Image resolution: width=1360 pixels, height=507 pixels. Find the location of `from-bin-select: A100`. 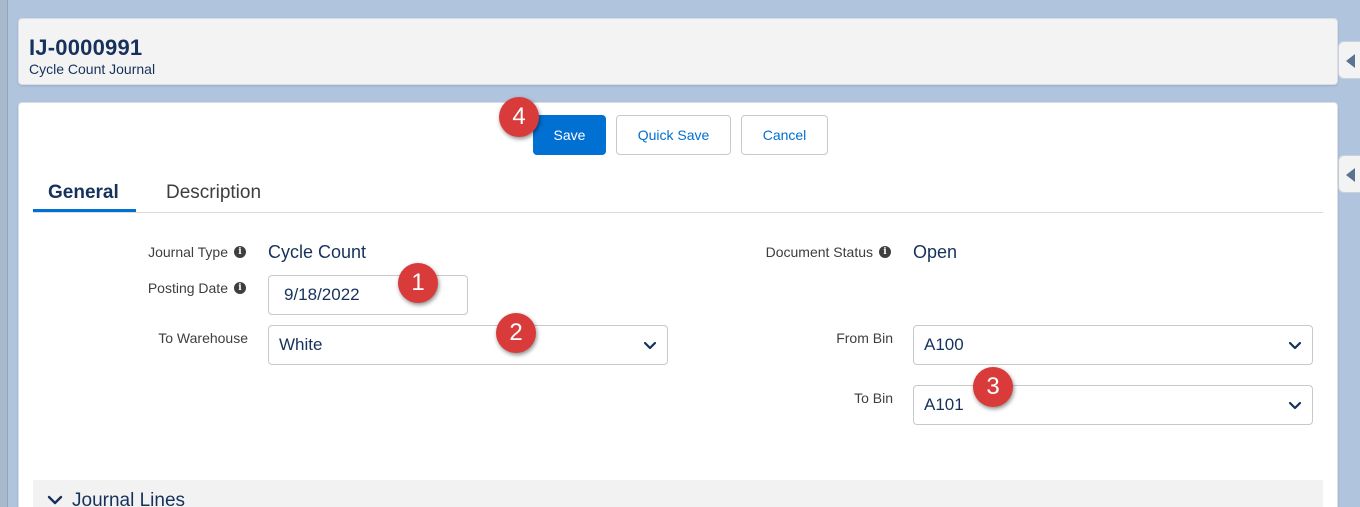

from-bin-select: A100 is located at coordinates (1113, 345).